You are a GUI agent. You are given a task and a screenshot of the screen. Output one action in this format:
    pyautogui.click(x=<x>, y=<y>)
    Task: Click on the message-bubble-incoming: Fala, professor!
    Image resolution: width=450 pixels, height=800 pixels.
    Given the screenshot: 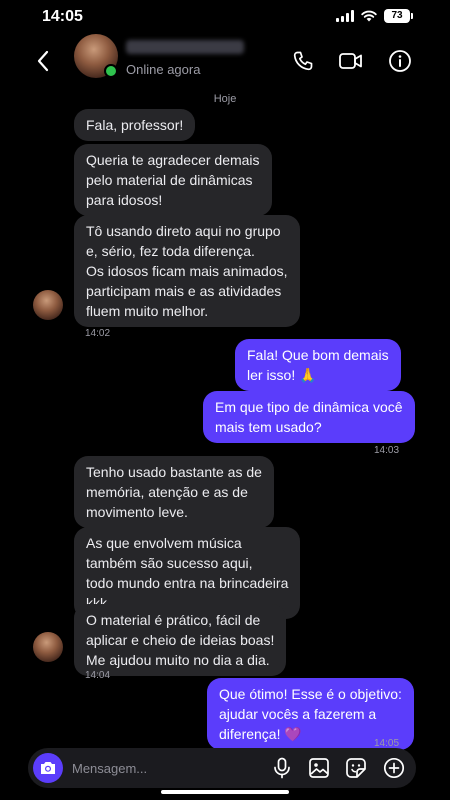 What is the action you would take?
    pyautogui.click(x=135, y=125)
    